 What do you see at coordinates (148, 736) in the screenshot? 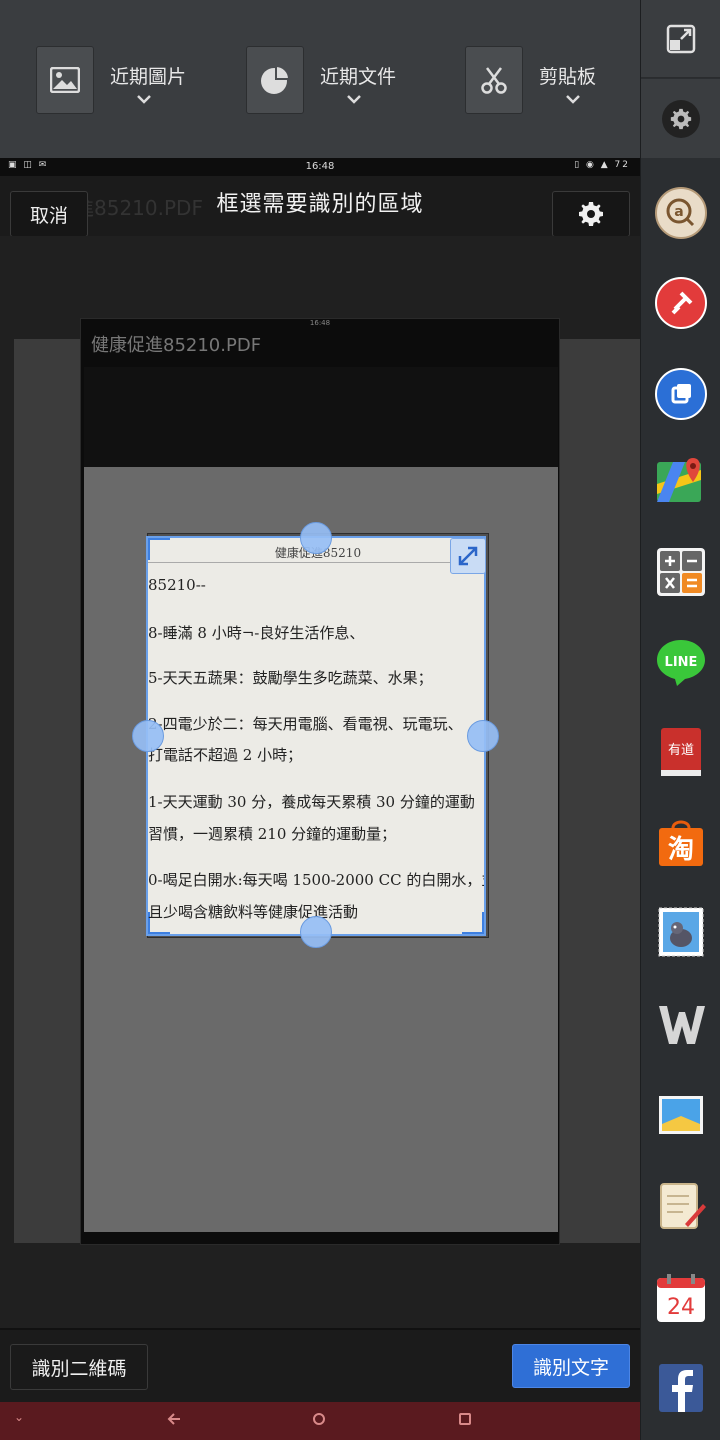
I see `crop-handle-left` at bounding box center [148, 736].